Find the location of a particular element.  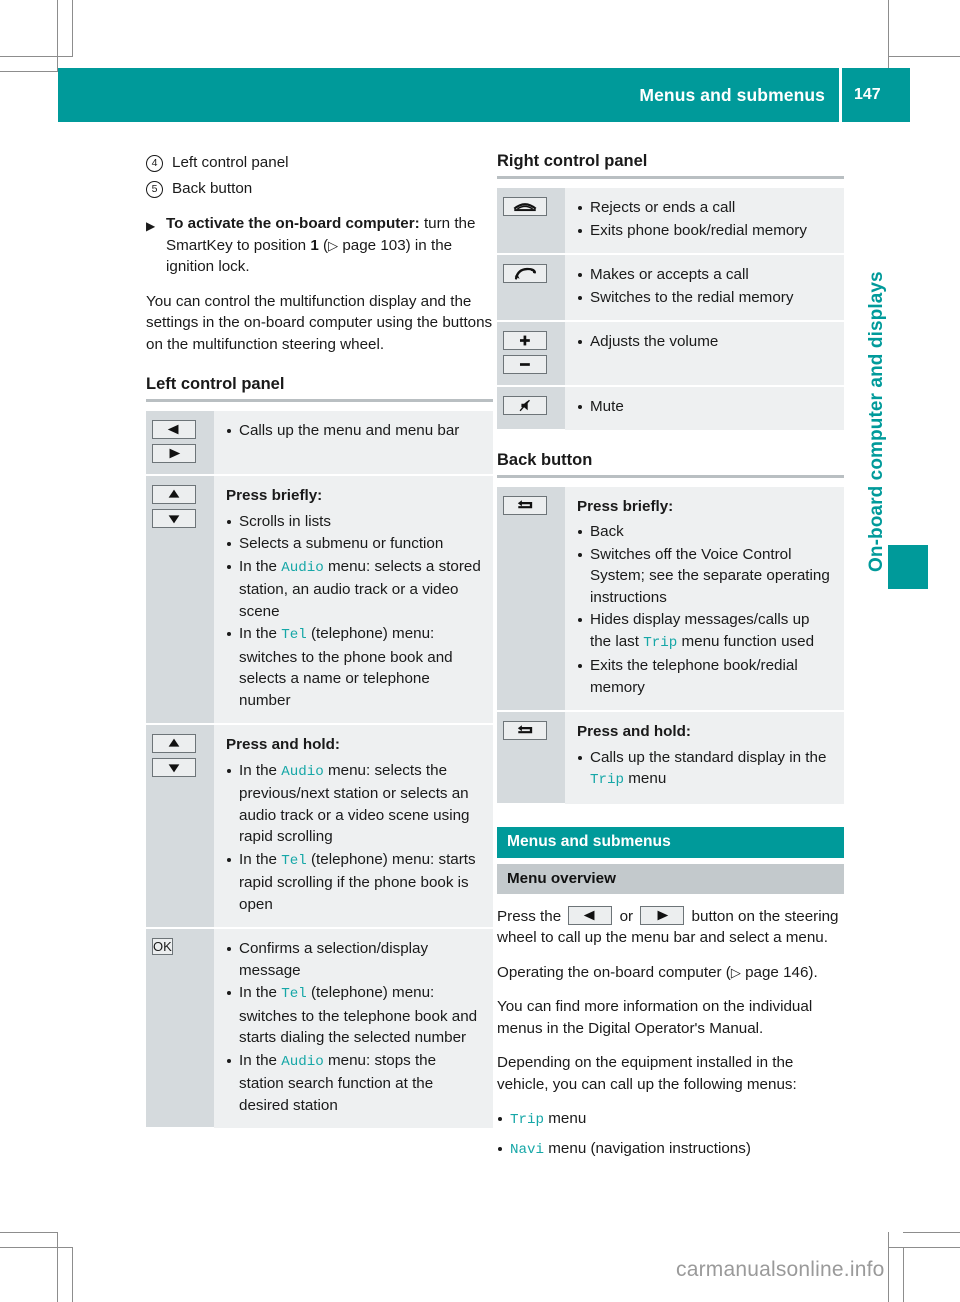

list-item: Back is located at coordinates (705, 532).